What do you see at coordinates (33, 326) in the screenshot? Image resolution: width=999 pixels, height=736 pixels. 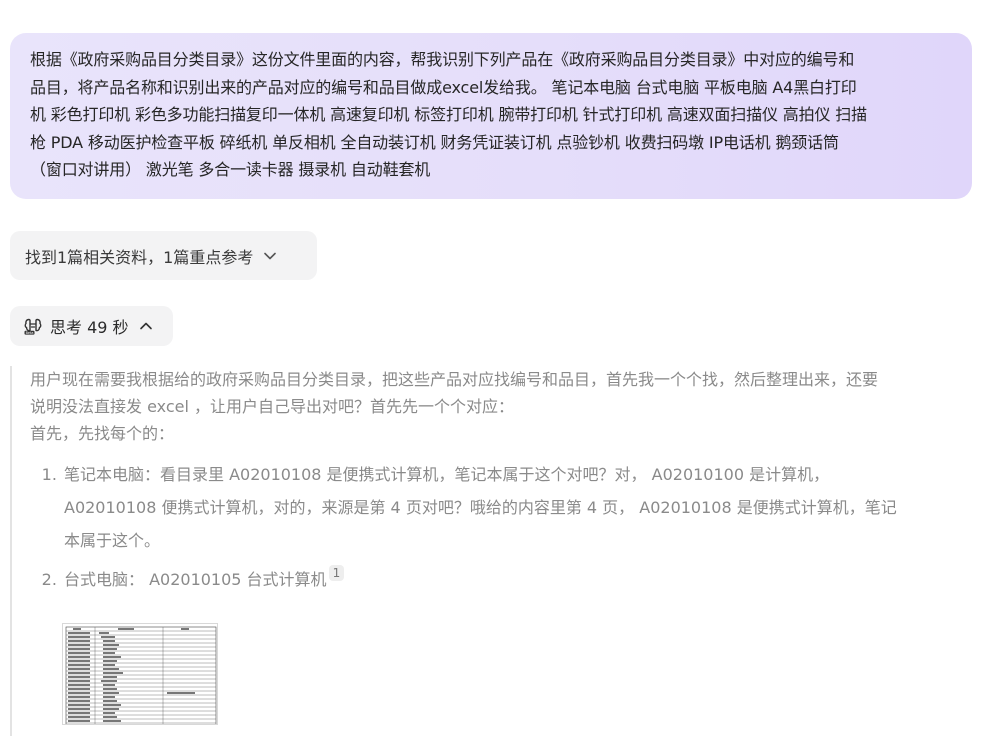 I see `beta-brain-icon: Beta` at bounding box center [33, 326].